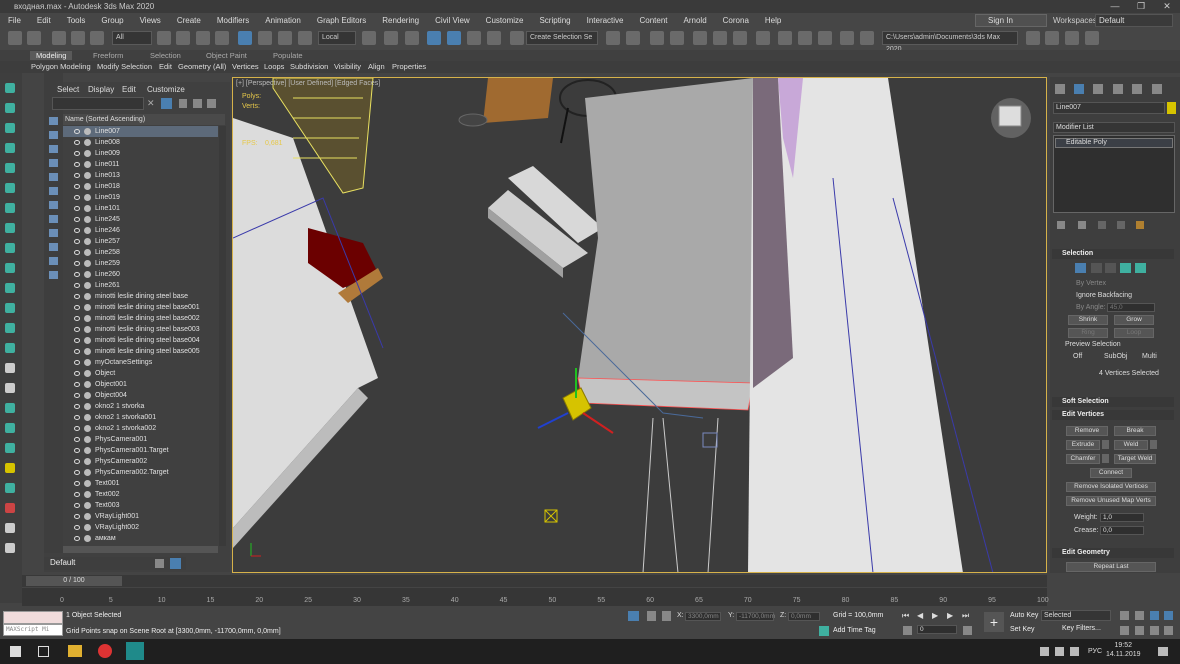 The height and width of the screenshot is (664, 1180). I want to click on list-item: Line259, so click(140, 263).